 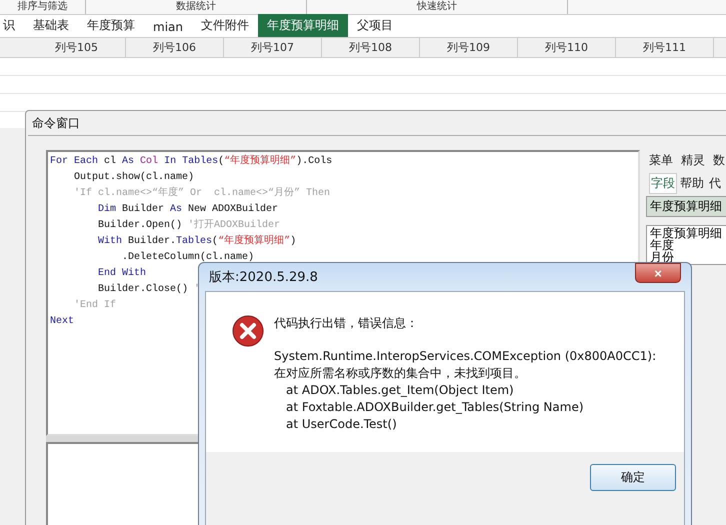 What do you see at coordinates (469, 47) in the screenshot?
I see `column-header: 列号109` at bounding box center [469, 47].